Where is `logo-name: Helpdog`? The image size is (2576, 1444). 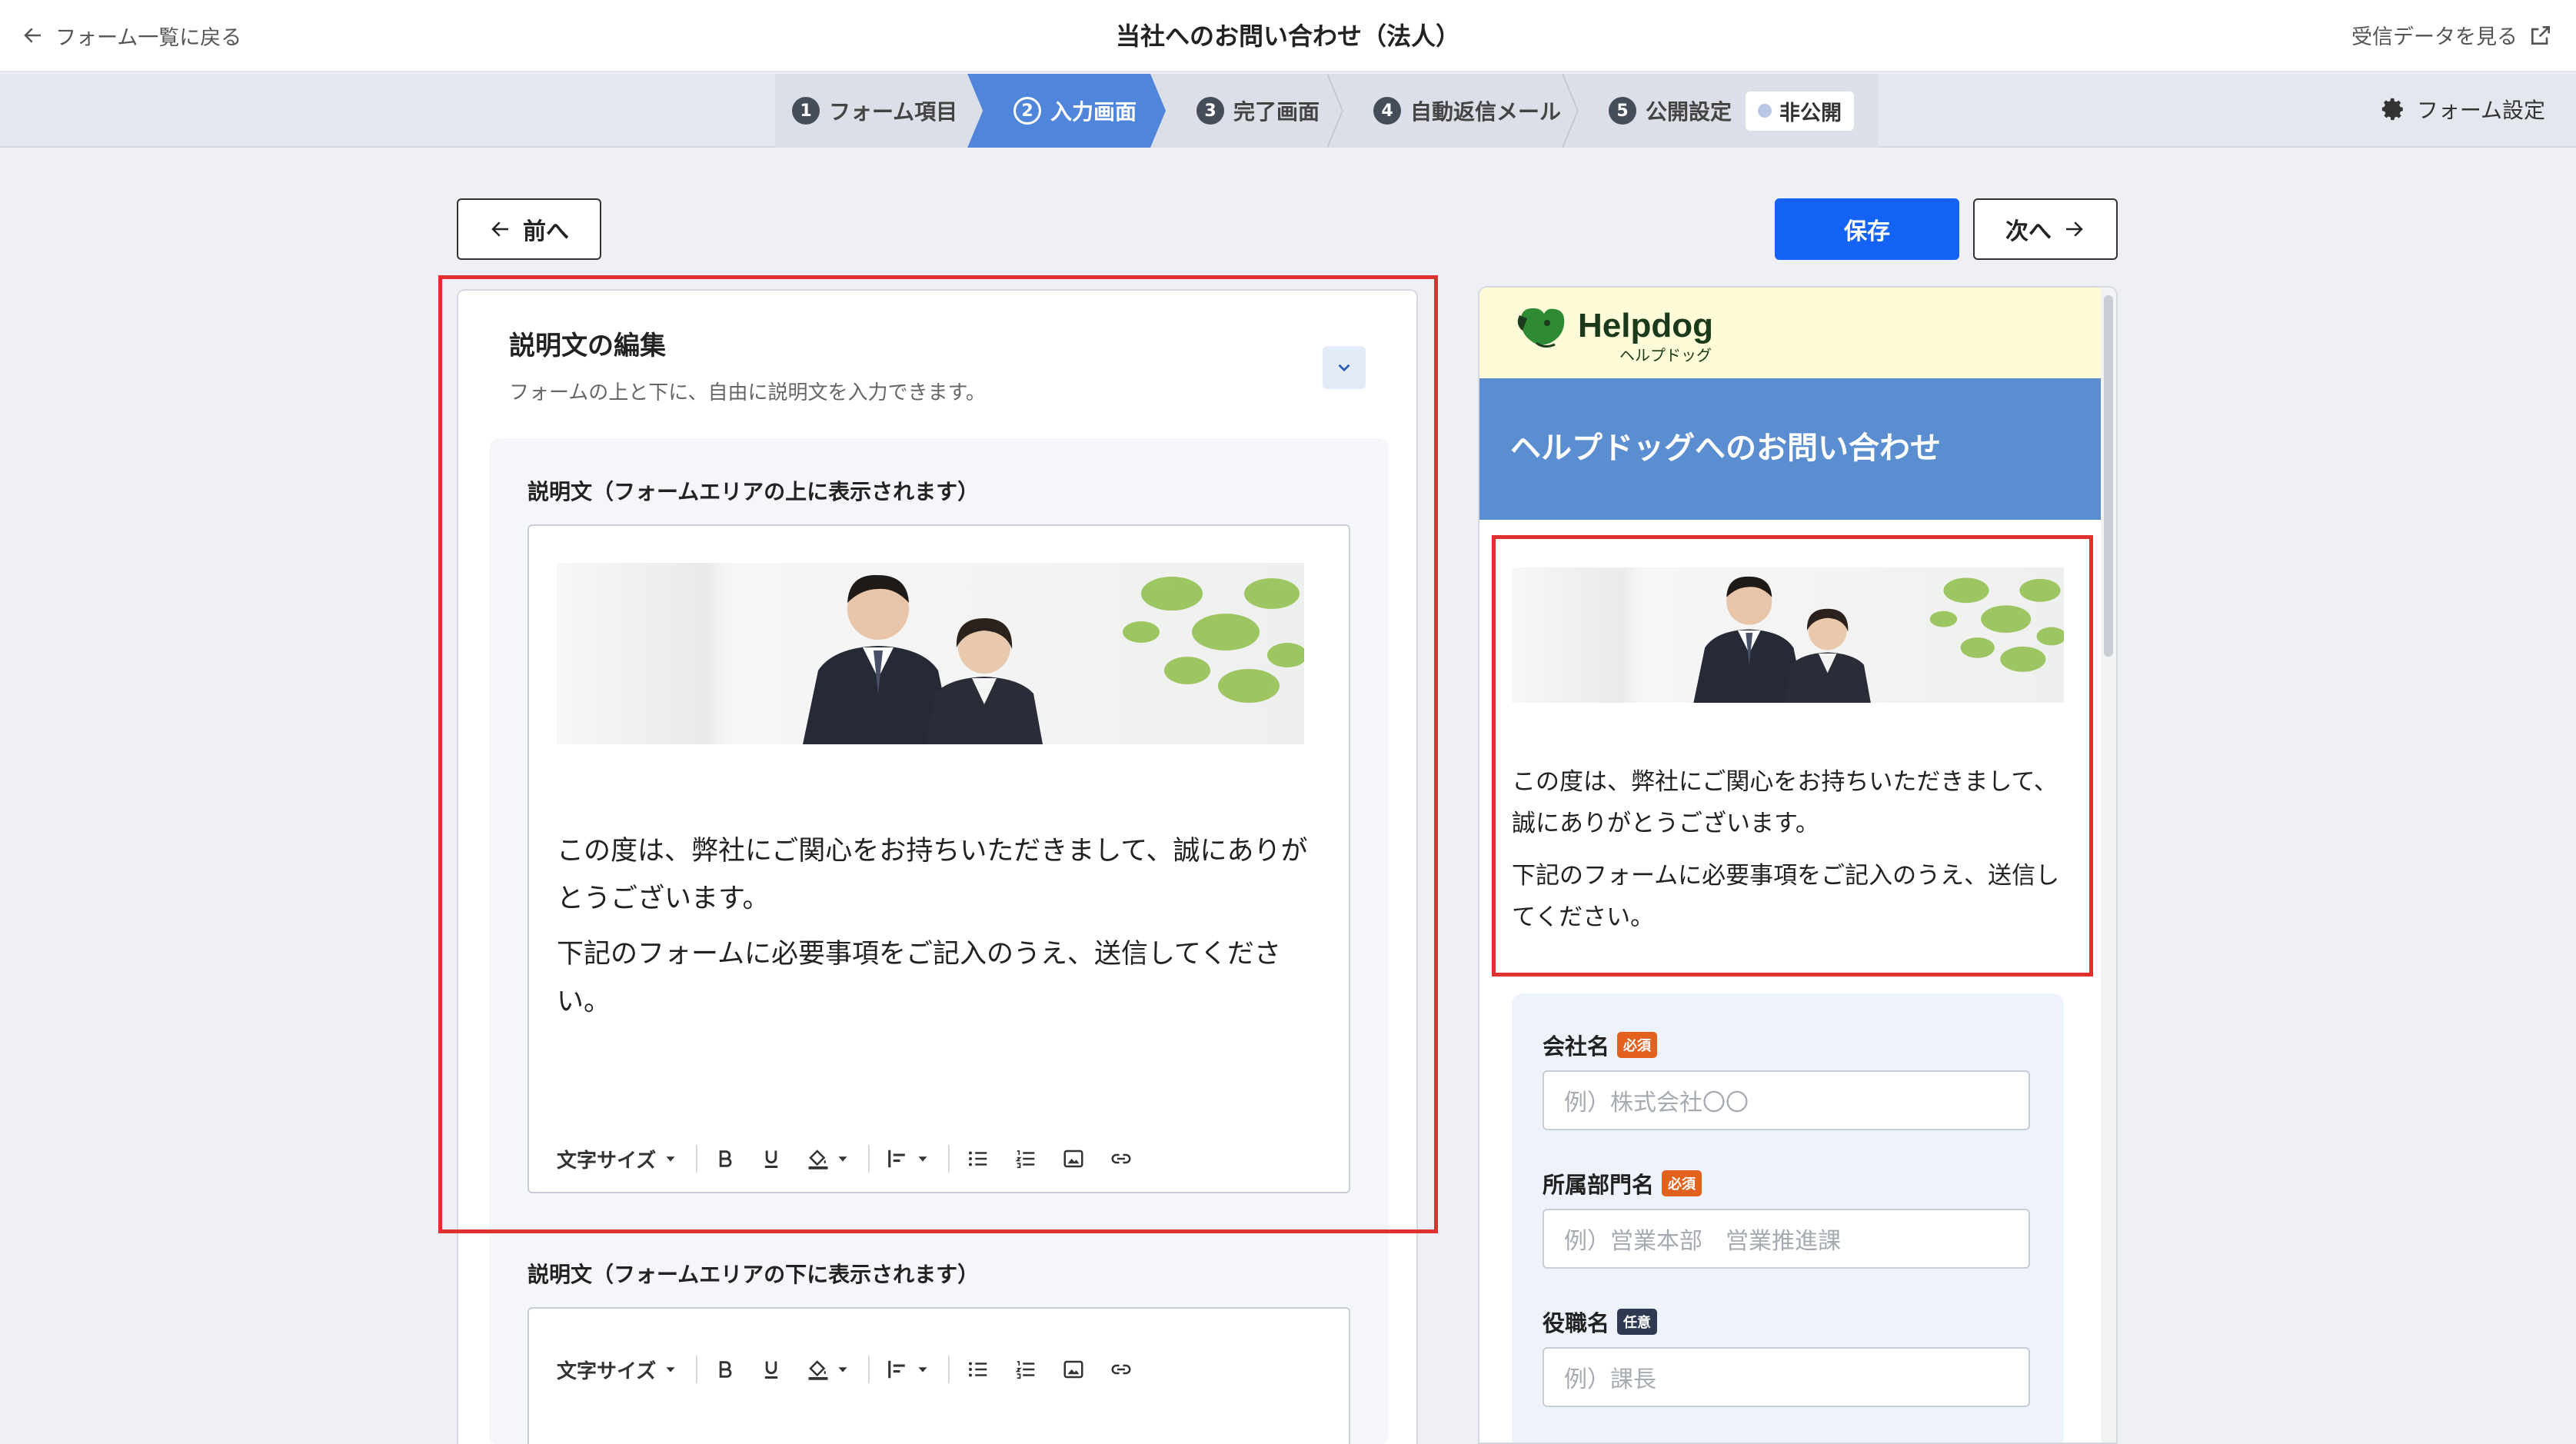
logo-name: Helpdog is located at coordinates (1645, 325).